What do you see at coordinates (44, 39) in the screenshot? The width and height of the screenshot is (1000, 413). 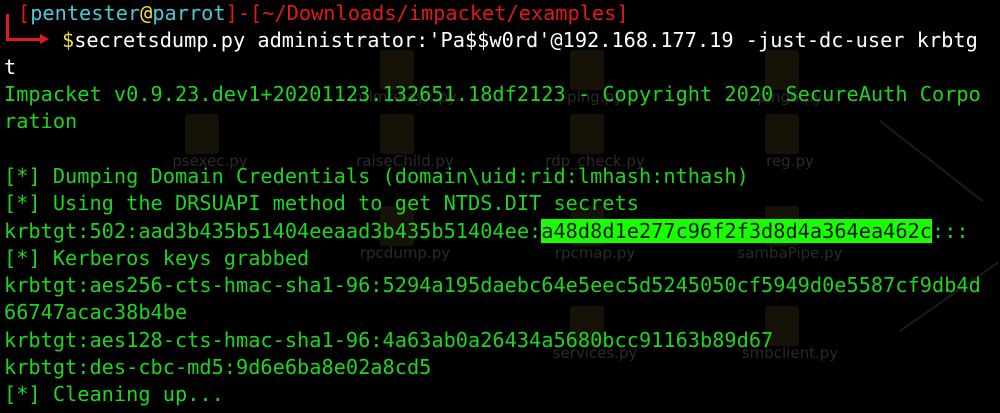 I see `prompt-arrow-icon` at bounding box center [44, 39].